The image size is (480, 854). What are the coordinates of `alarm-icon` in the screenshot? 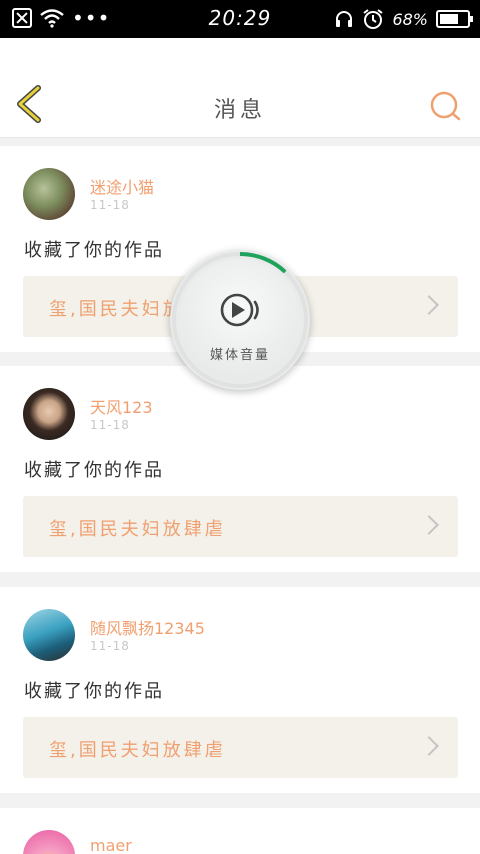 It's located at (373, 19).